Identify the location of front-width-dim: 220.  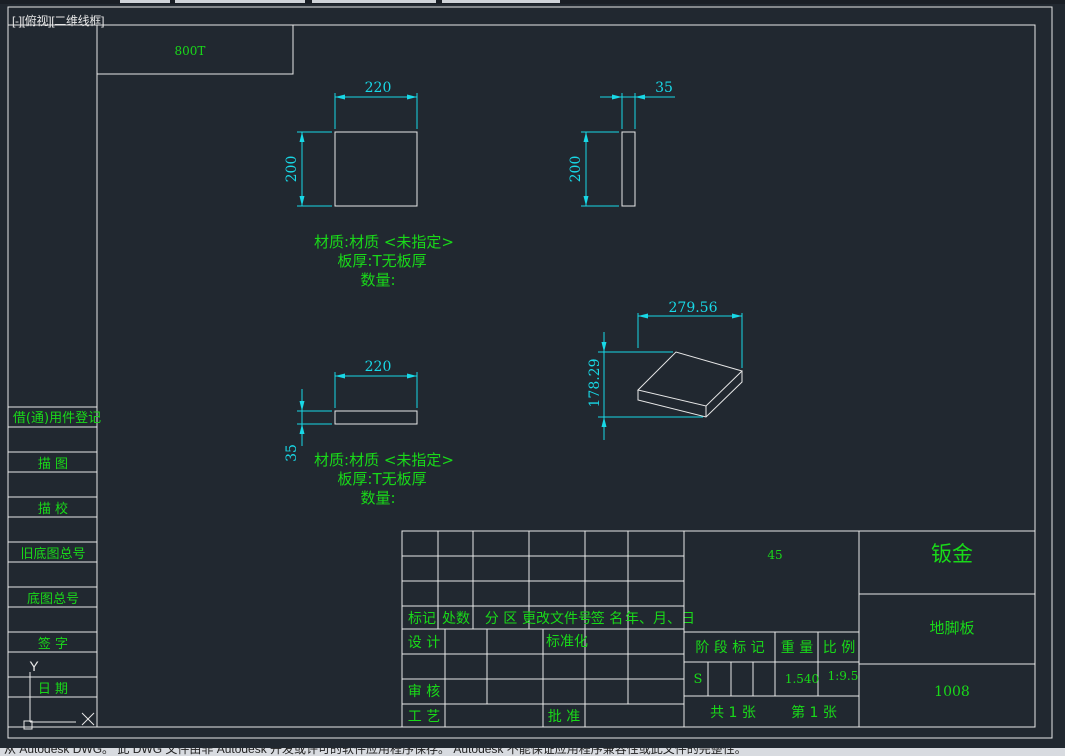
(378, 88).